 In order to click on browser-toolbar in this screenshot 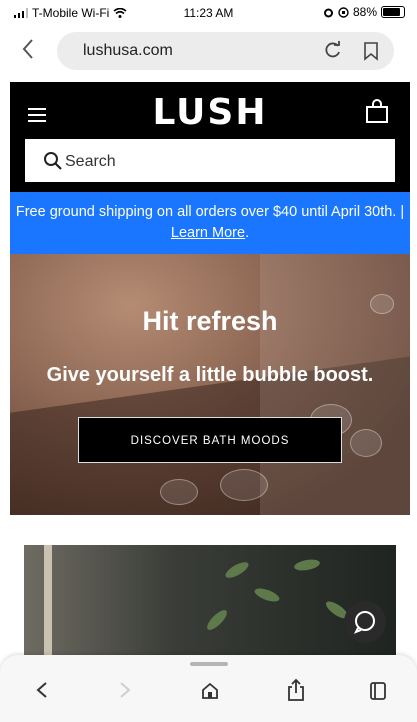, I will do `click(208, 688)`.